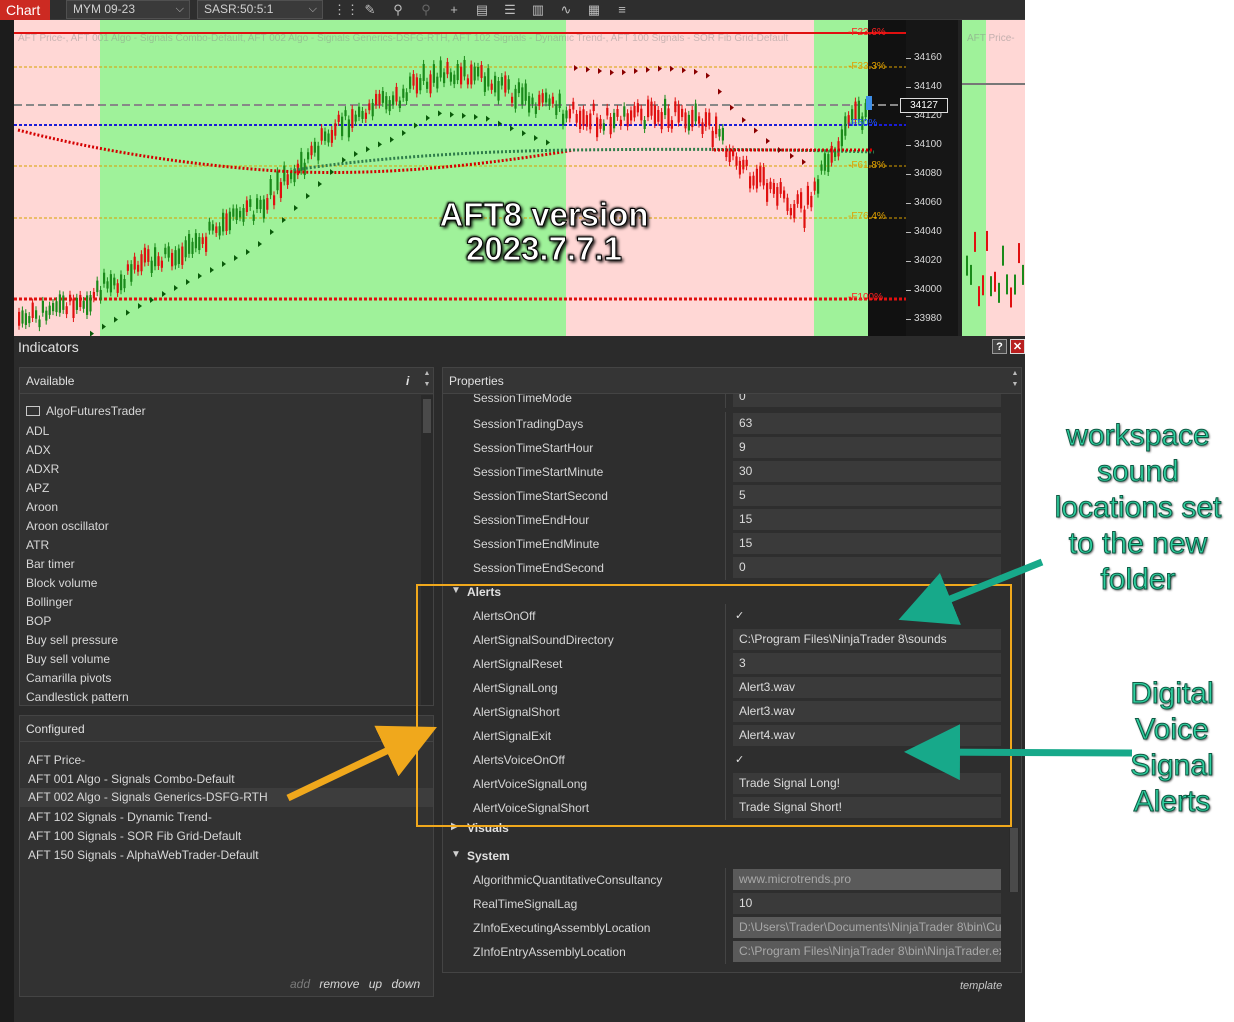  Describe the element at coordinates (723, 472) in the screenshot. I see `property-row: SessionTimeStartMinute 30` at that location.